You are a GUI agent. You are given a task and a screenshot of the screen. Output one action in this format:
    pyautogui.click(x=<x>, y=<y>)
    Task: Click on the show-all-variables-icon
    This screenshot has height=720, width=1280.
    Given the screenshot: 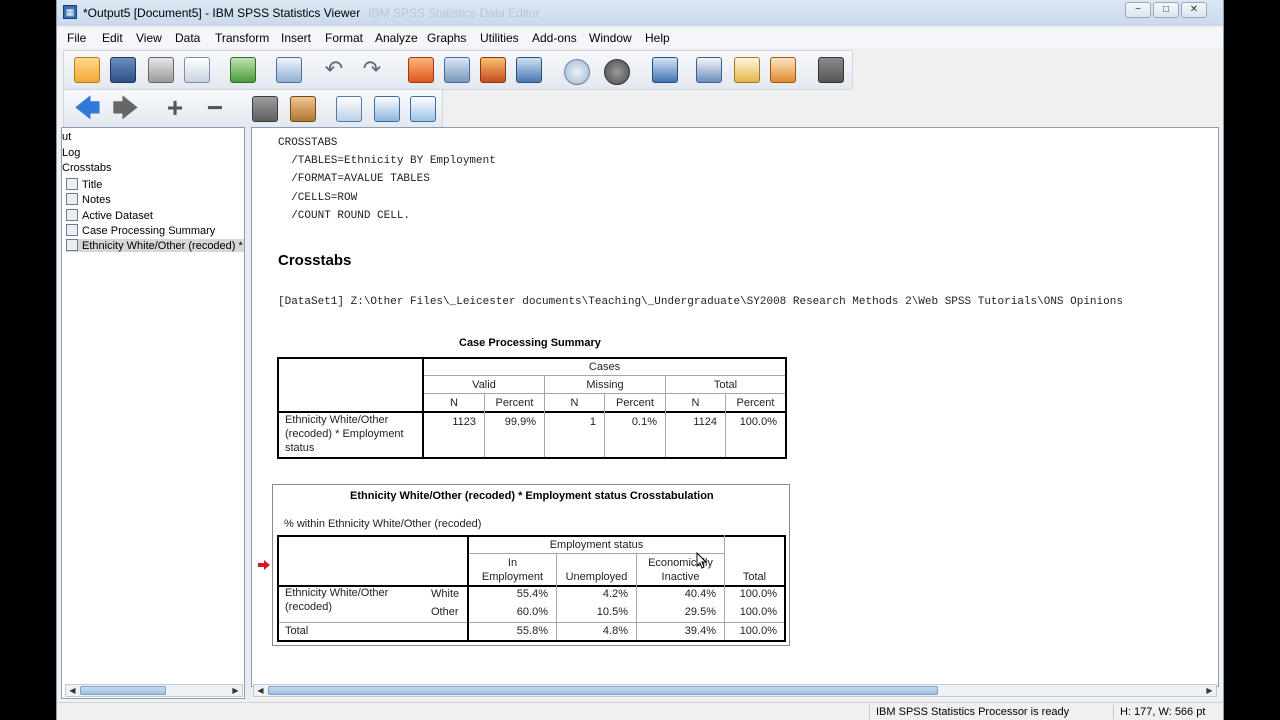 What is the action you would take?
    pyautogui.click(x=617, y=72)
    